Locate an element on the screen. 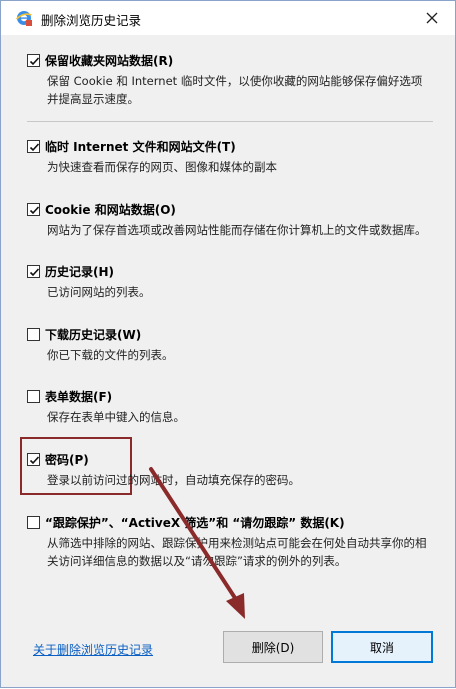 The image size is (456, 689). form-data-checkbox is located at coordinates (33, 396).